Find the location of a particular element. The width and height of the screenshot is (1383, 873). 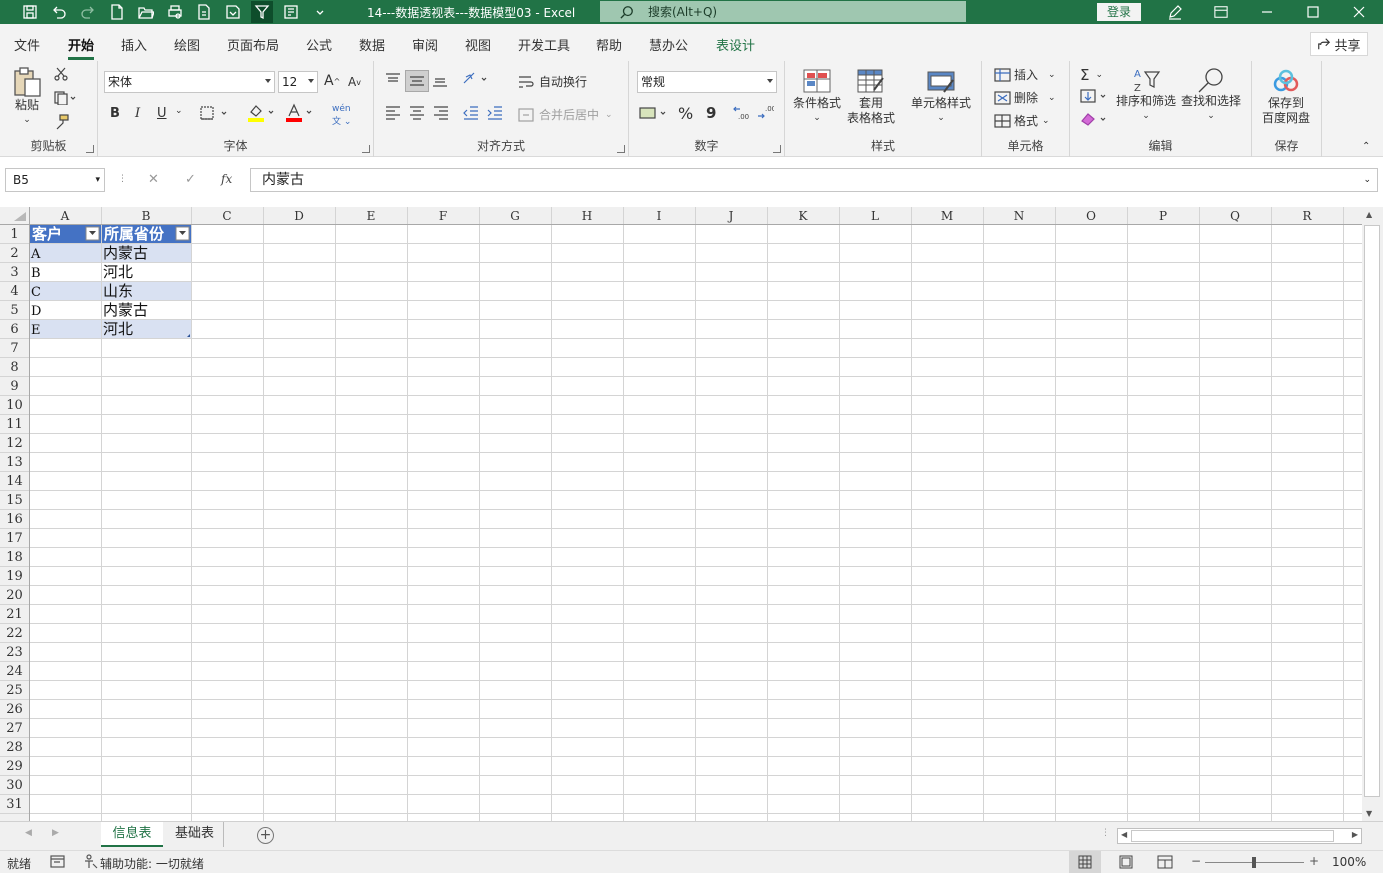

cancel-entry-icon: ✕ is located at coordinates (153, 179).